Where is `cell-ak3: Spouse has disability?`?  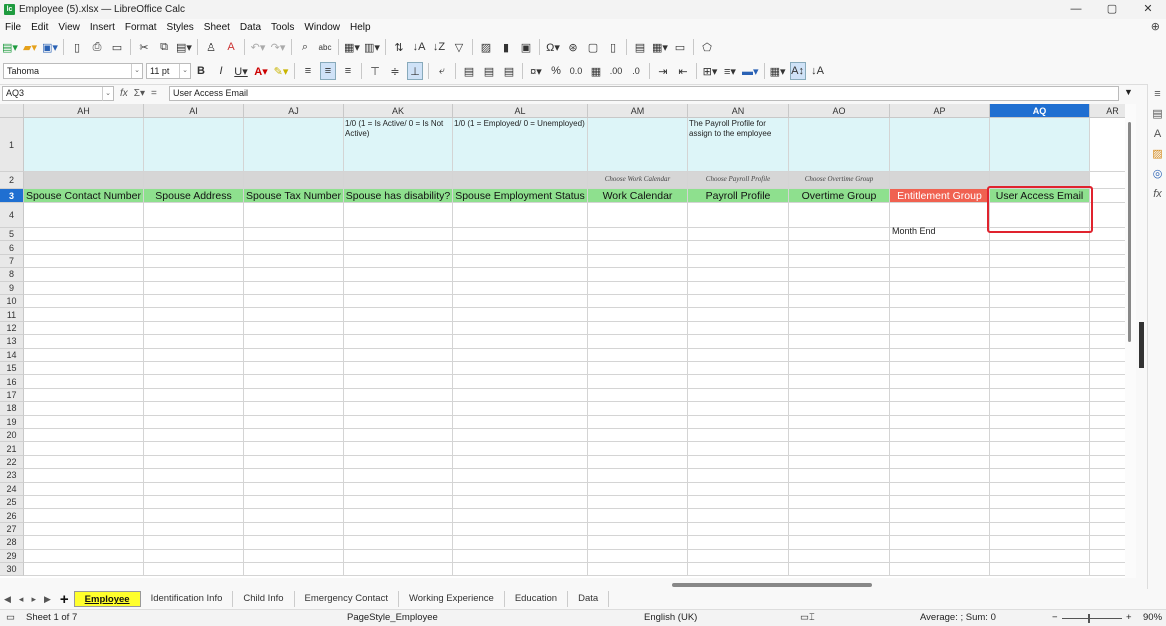
cell-ak3: Spouse has disability? is located at coordinates (398, 196).